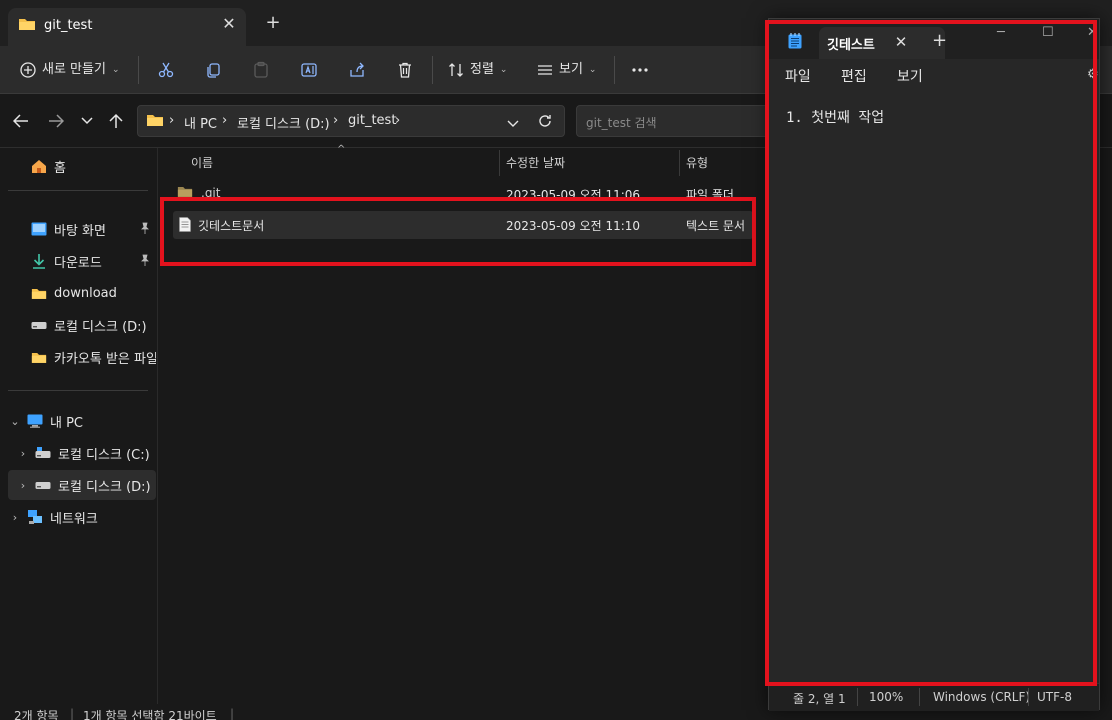 The image size is (1112, 720). Describe the element at coordinates (150, 714) in the screenshot. I see `selection-info: 1개 항목 선택함 21바이트` at that location.